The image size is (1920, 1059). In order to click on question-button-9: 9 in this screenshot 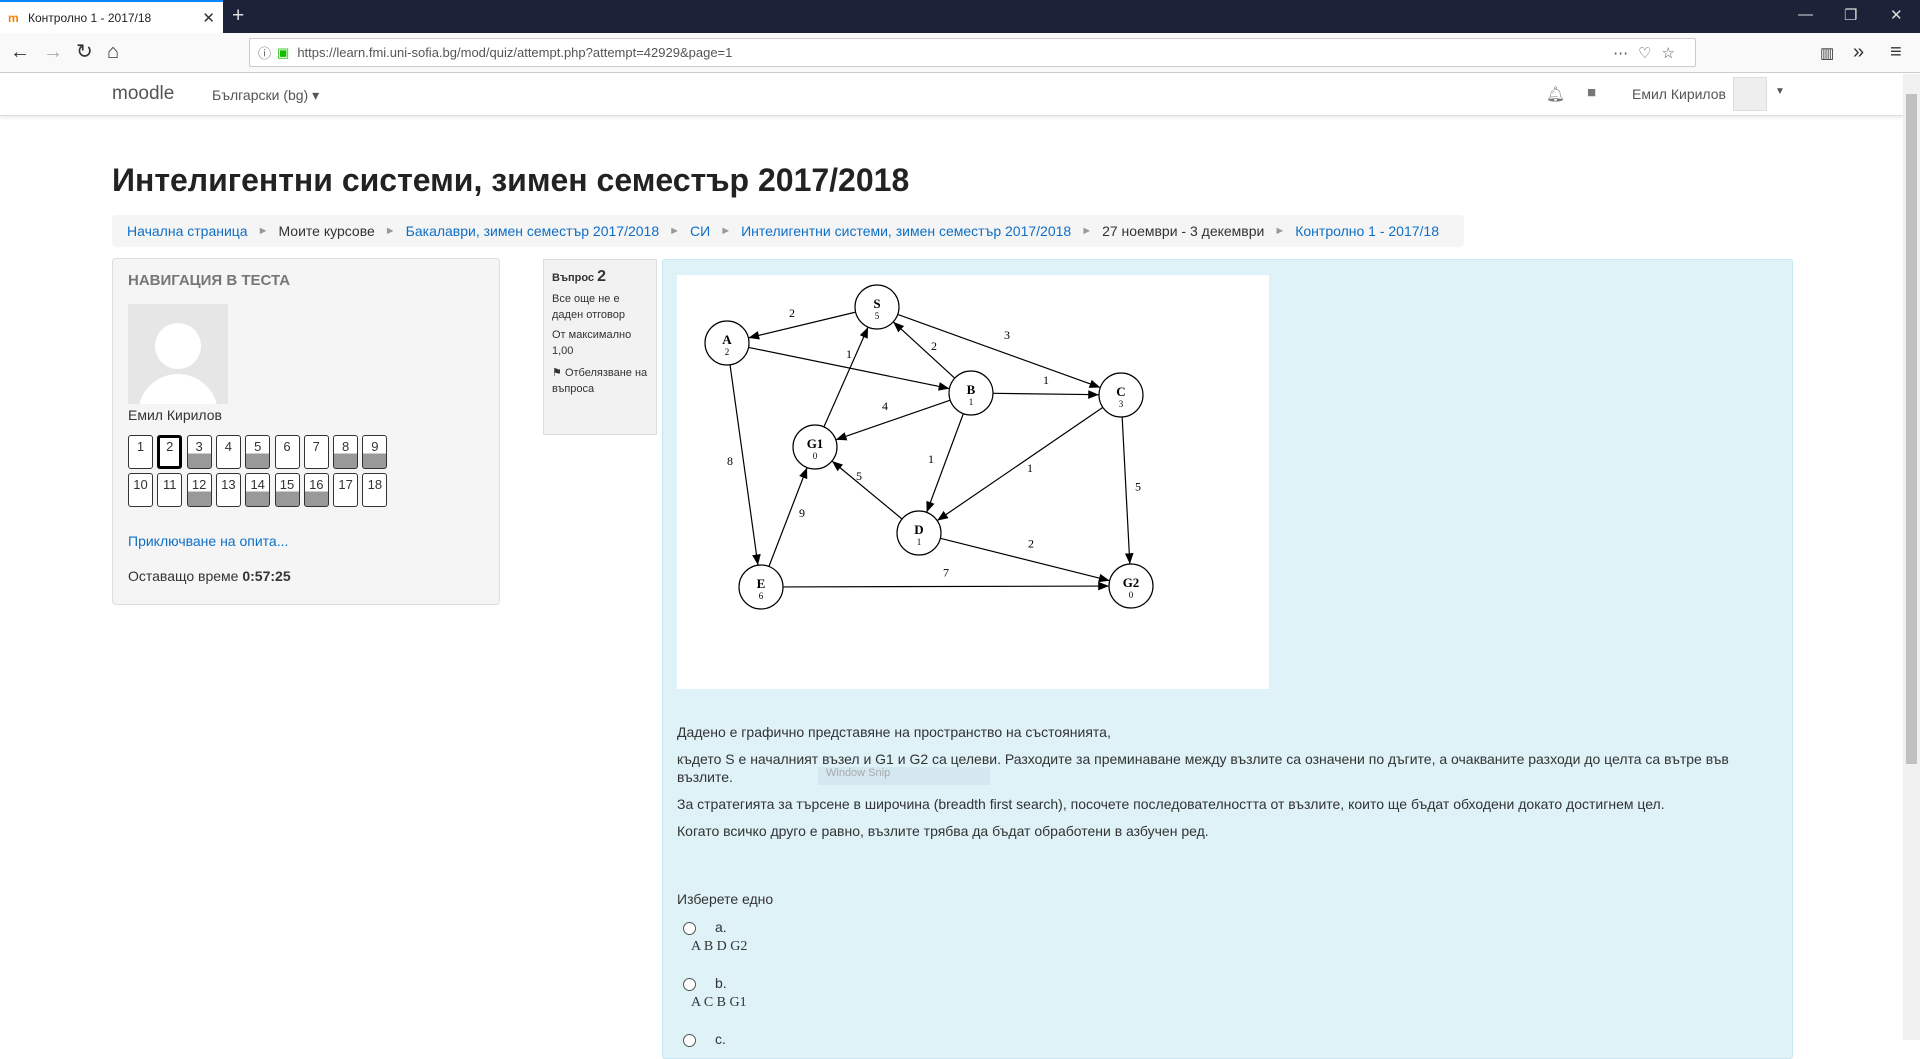, I will do `click(375, 452)`.